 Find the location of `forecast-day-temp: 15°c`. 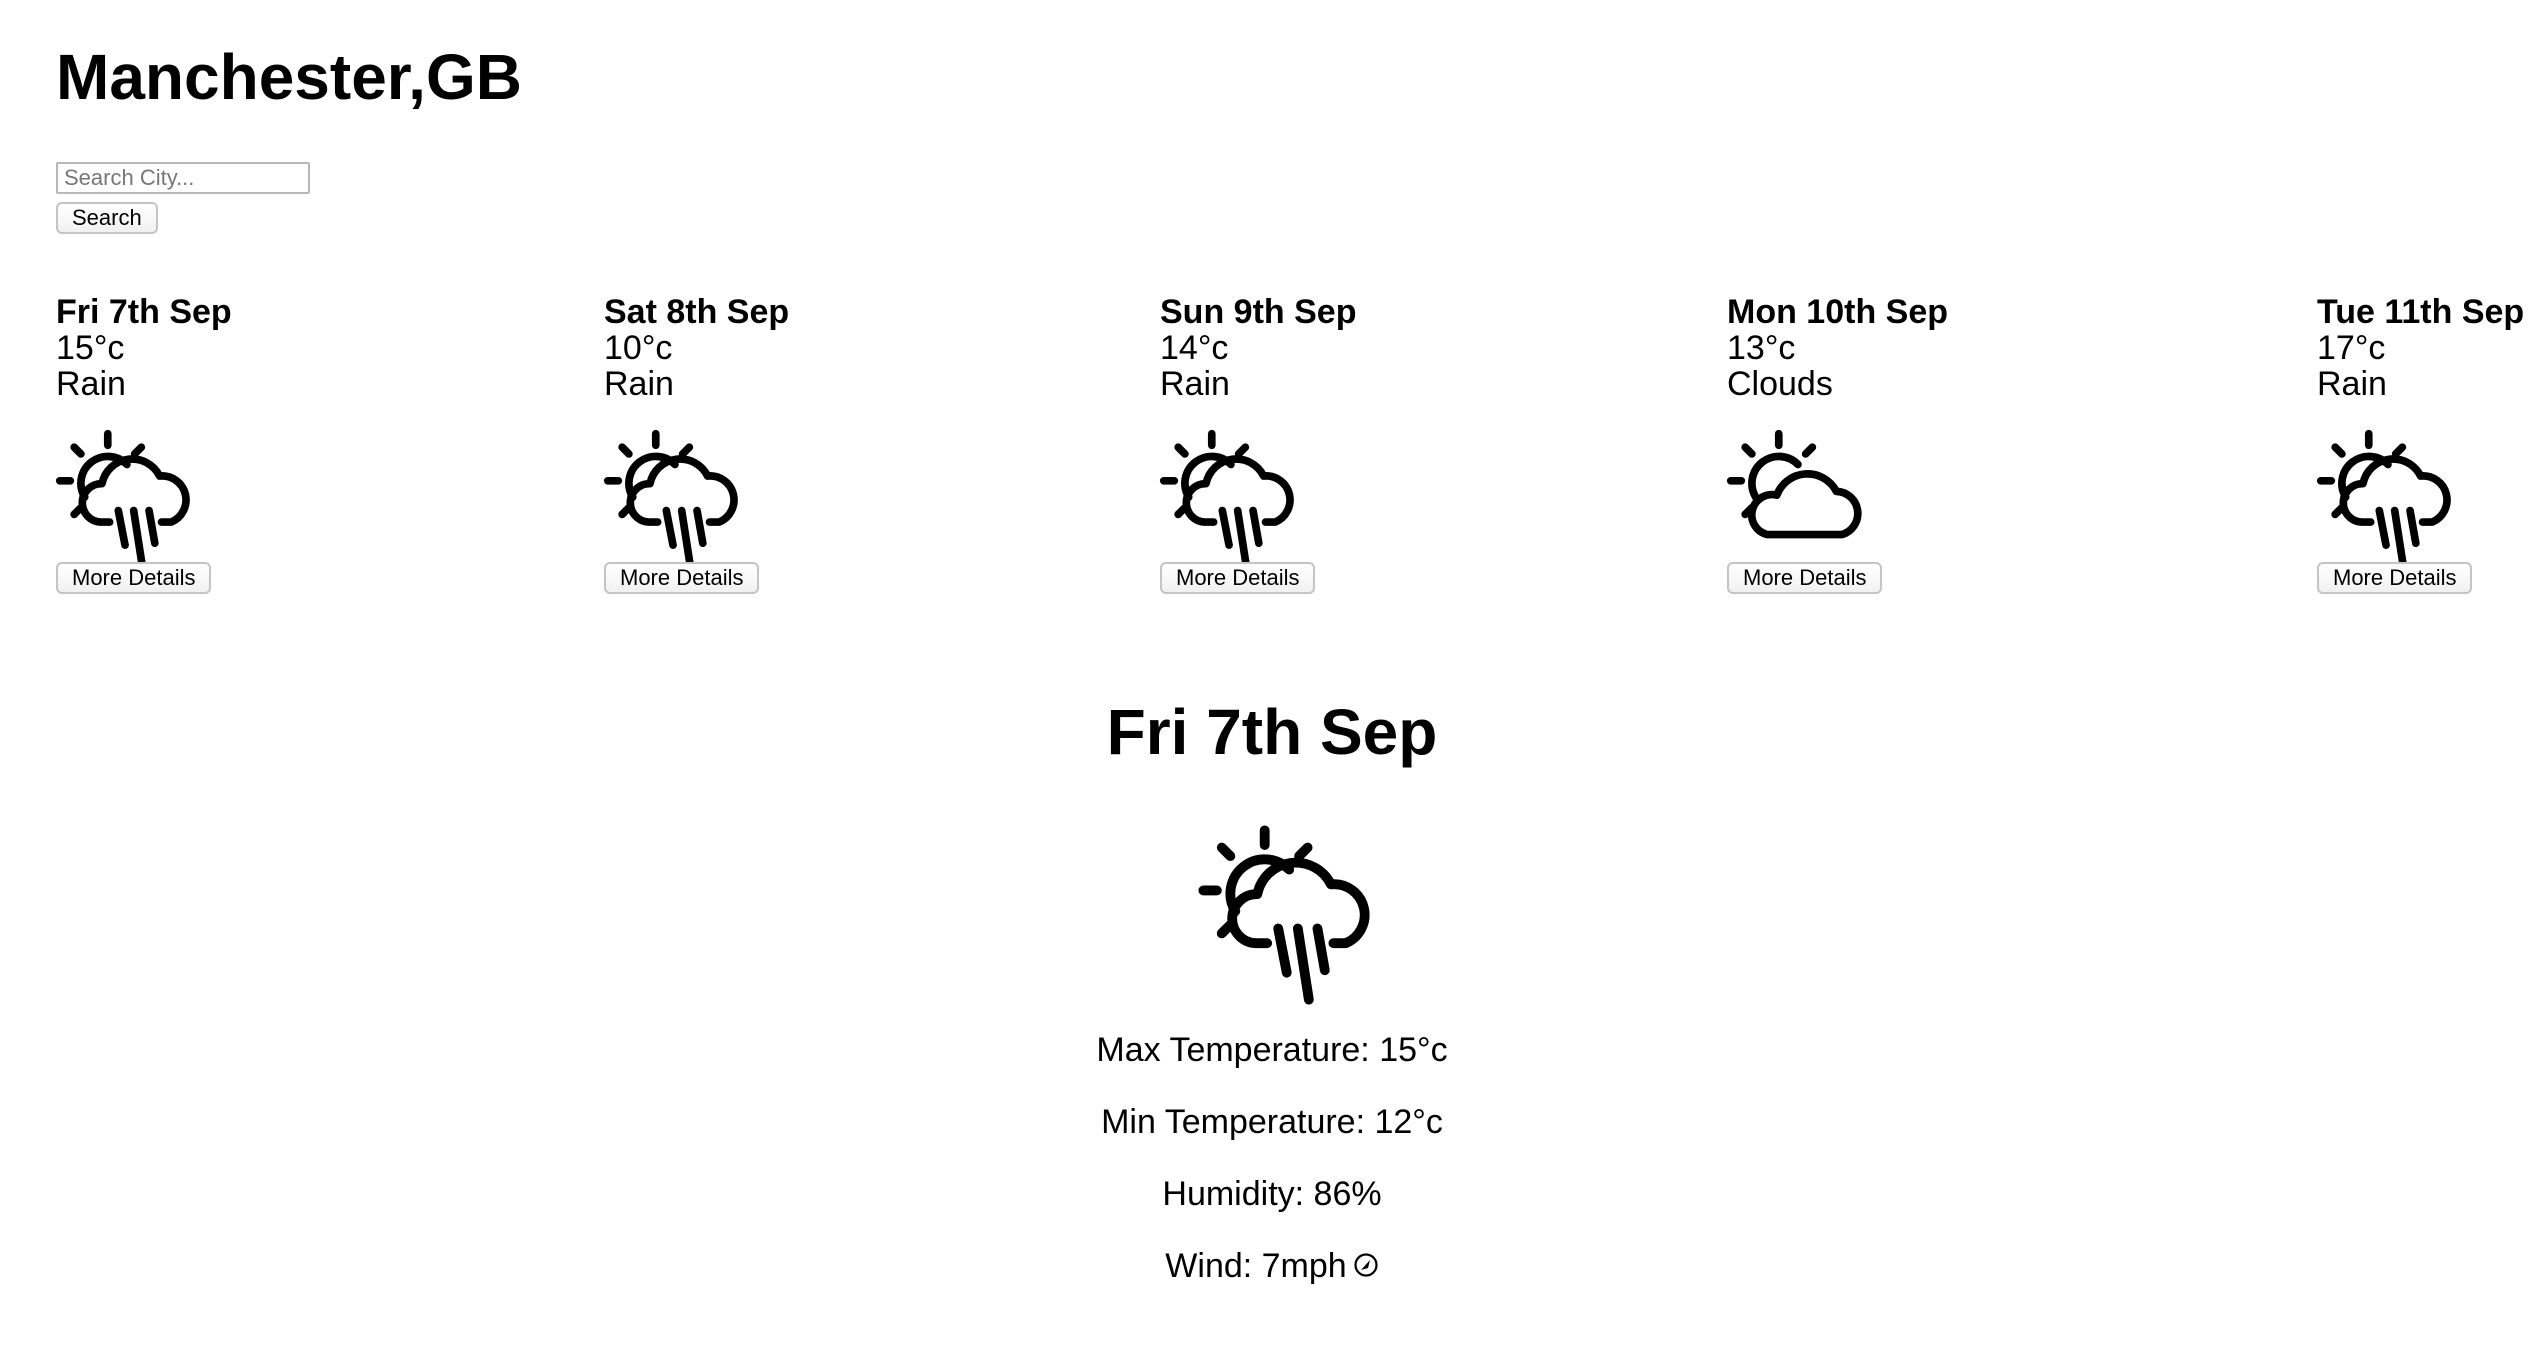

forecast-day-temp: 15°c is located at coordinates (90, 348).